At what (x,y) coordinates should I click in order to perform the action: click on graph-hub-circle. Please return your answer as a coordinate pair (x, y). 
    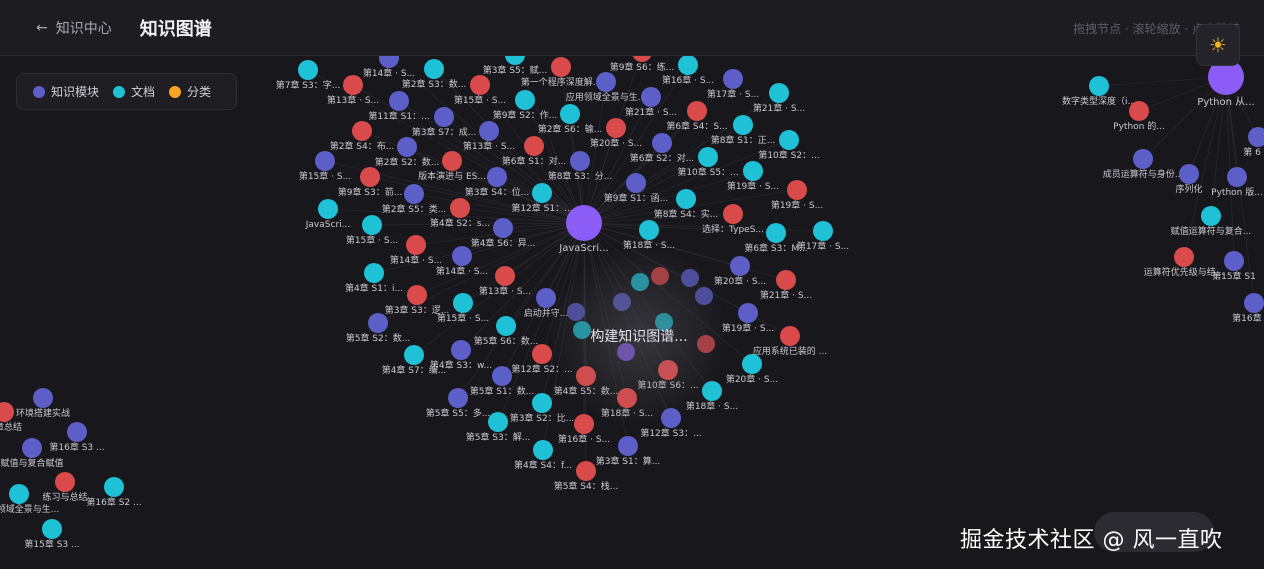
    Looking at the image, I should click on (584, 223).